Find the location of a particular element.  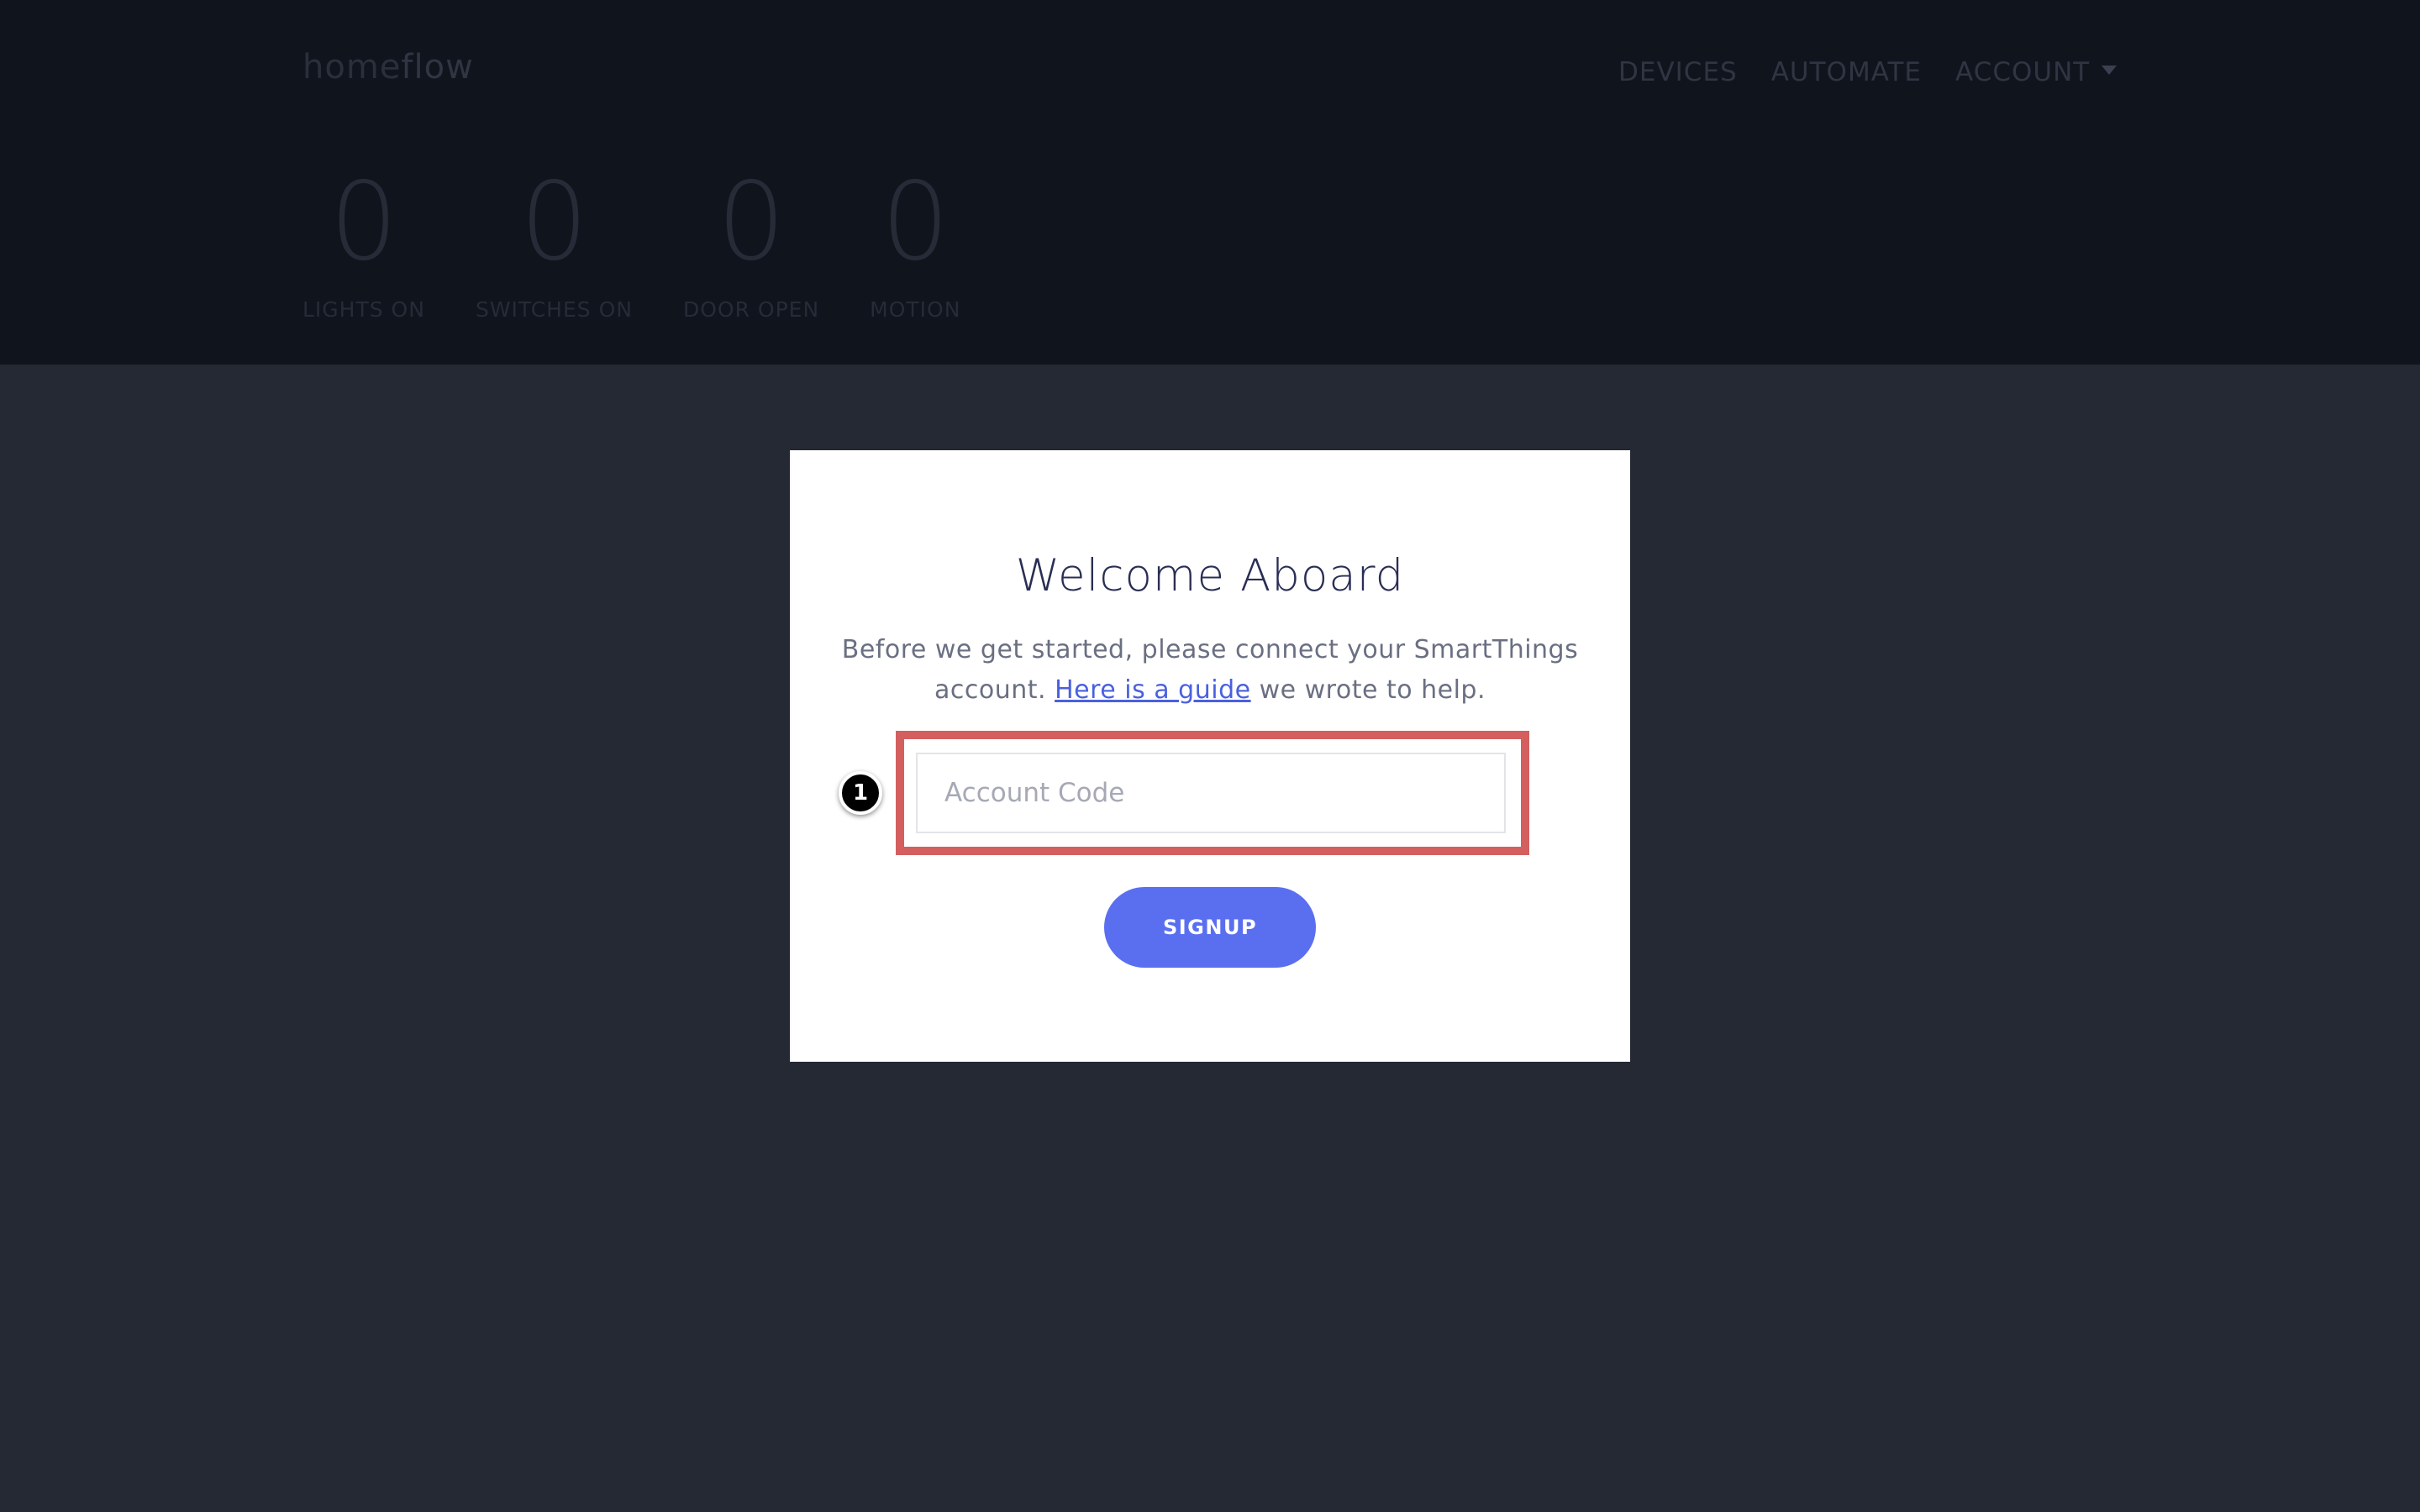

step-number-badge: 1 is located at coordinates (861, 793).